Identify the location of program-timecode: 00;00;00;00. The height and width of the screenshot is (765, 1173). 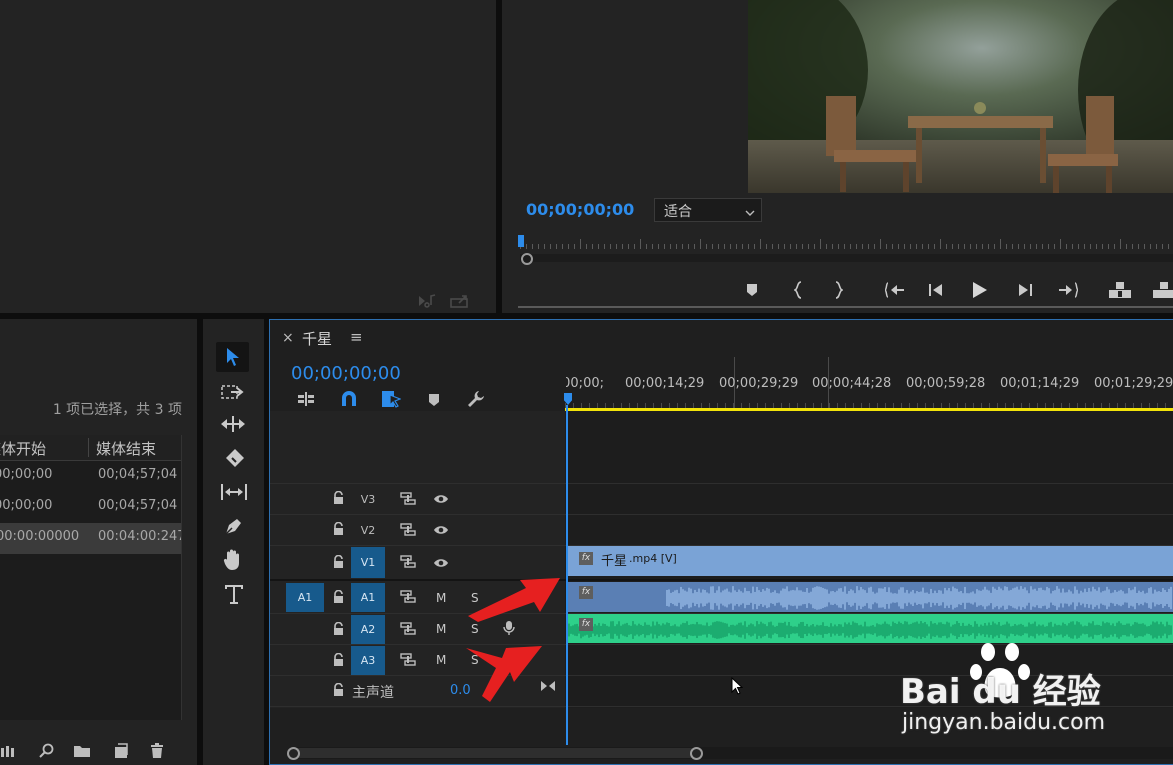
(580, 209).